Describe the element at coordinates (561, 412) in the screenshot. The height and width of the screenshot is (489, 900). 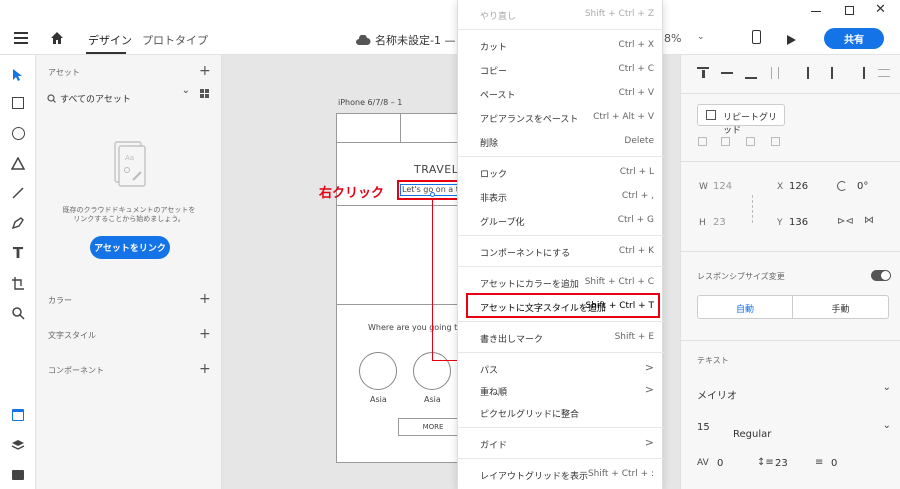
I see `menu-item-pixel-grid: ピクセルグリッドに整合` at that location.